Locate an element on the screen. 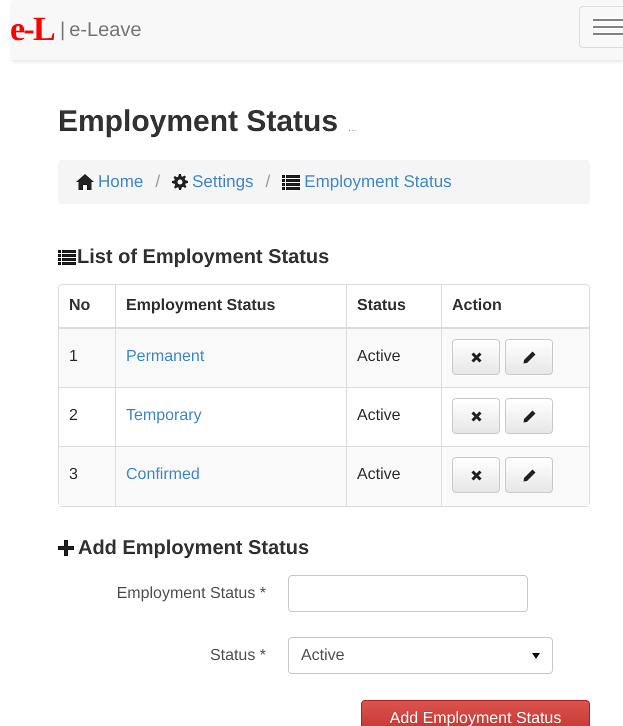 Image resolution: width=623 pixels, height=726 pixels. plus-icon is located at coordinates (66, 548).